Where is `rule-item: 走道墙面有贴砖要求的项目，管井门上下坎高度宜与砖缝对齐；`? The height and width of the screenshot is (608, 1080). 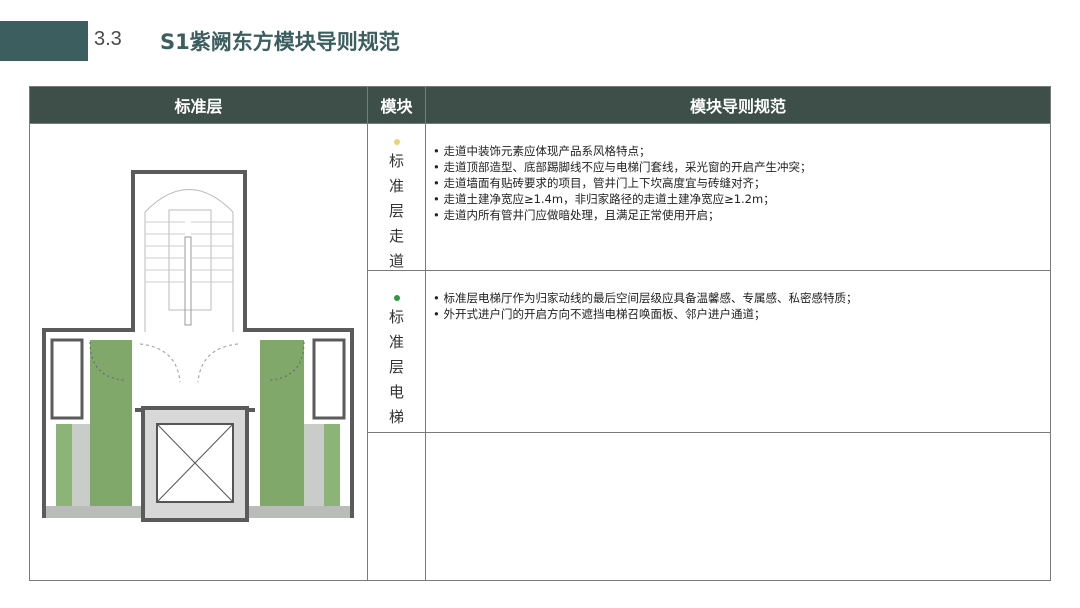 rule-item: 走道墙面有贴砖要求的项目，管井门上下坎高度宜与砖缝对齐； is located at coordinates (738, 183).